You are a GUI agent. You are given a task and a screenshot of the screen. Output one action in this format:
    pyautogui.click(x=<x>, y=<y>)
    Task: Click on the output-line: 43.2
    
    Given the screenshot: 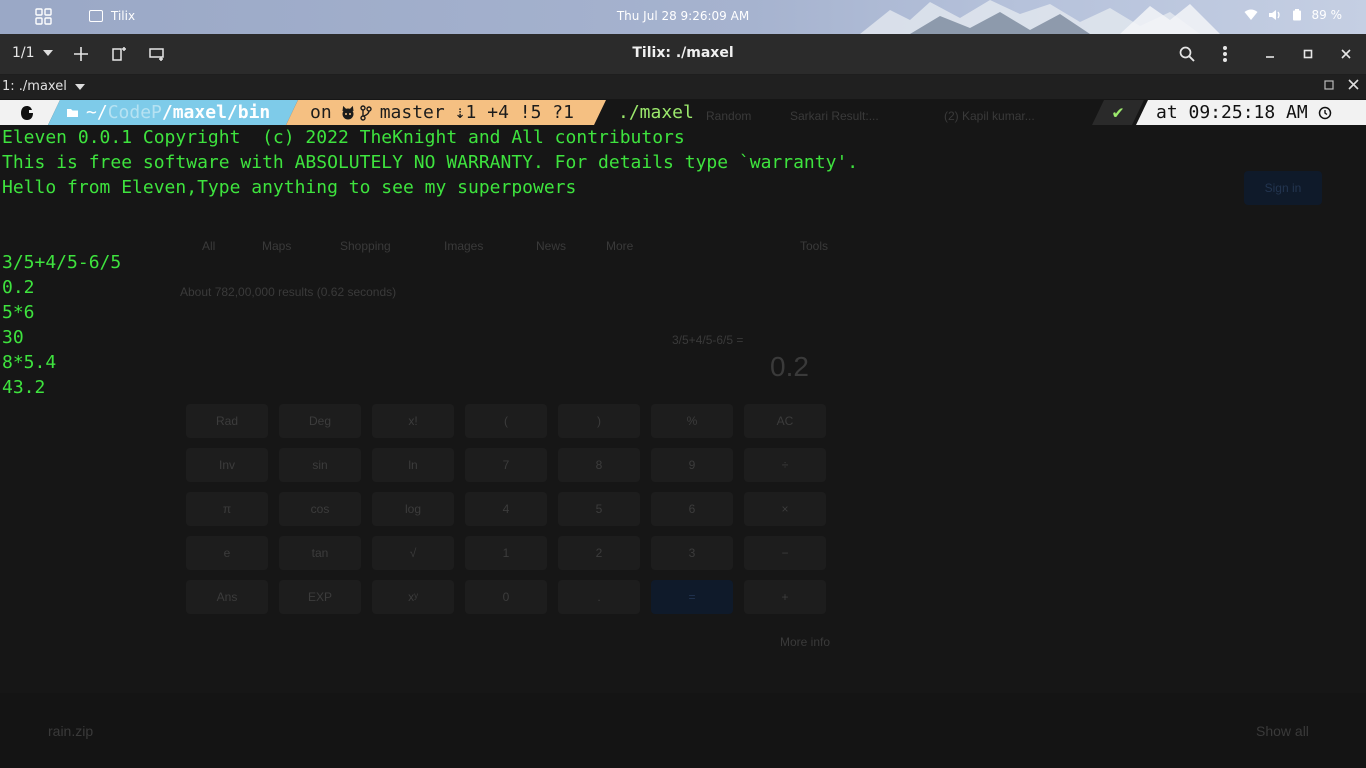 What is the action you would take?
    pyautogui.click(x=24, y=387)
    